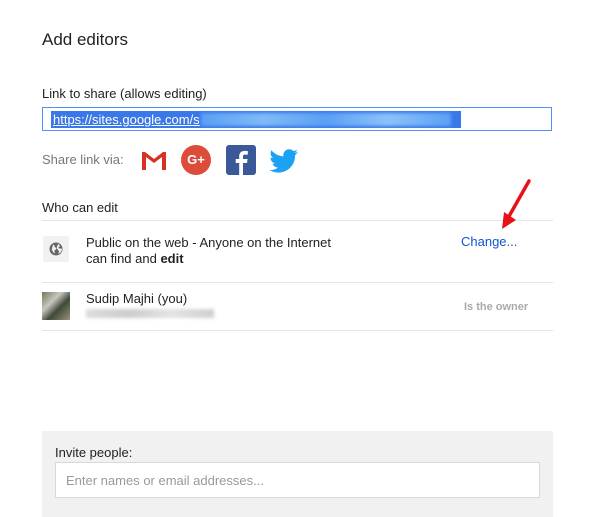 The height and width of the screenshot is (517, 600). What do you see at coordinates (94, 452) in the screenshot?
I see `invite-people-label: Invite people:` at bounding box center [94, 452].